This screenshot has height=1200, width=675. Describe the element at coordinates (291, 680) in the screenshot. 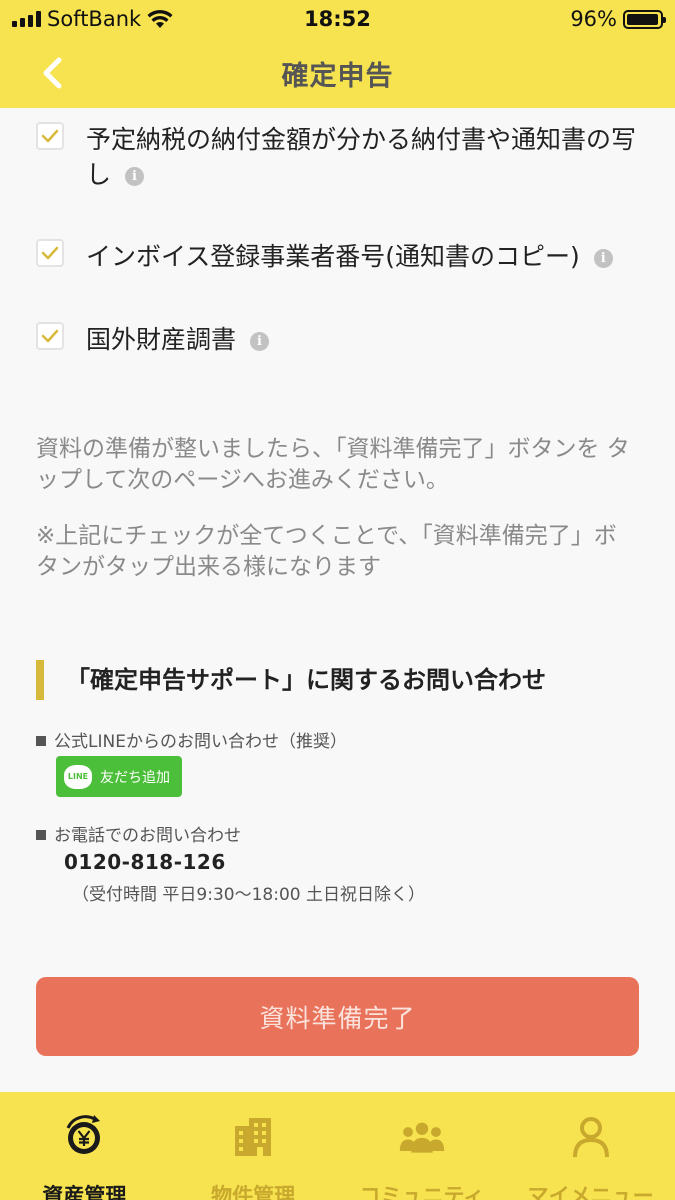

I see `support-section-title: 「確定申告サポート」に関するお問い合わせ` at that location.